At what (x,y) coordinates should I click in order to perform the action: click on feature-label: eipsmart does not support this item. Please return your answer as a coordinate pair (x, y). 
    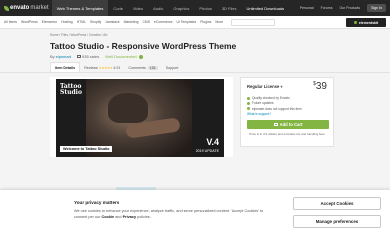
    Looking at the image, I should click on (277, 108).